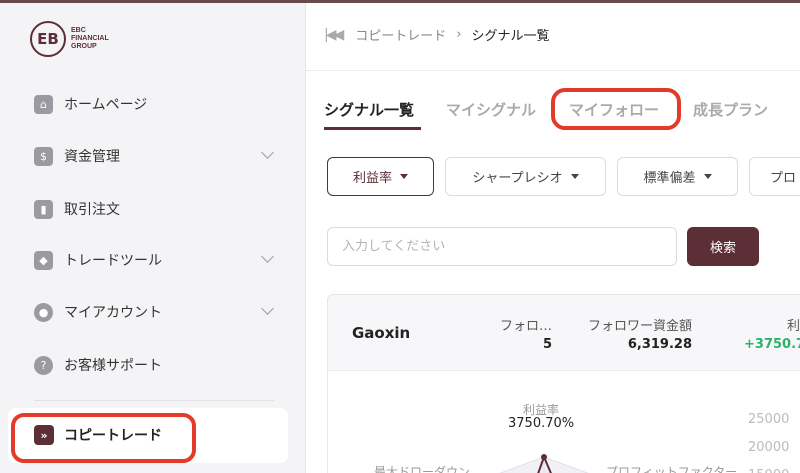 This screenshot has width=800, height=473. I want to click on axis-tick: 20000, so click(769, 447).